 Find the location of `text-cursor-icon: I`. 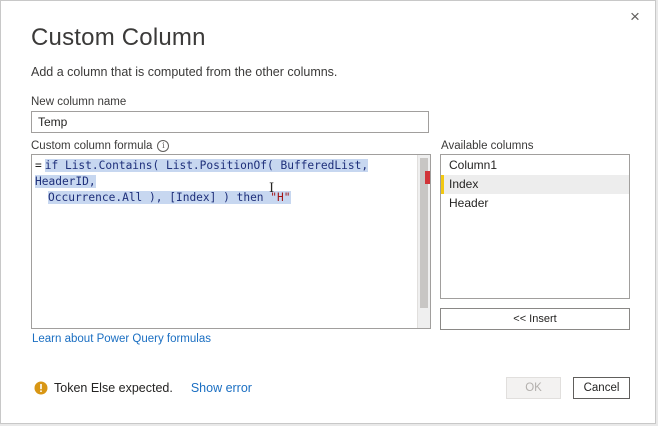

text-cursor-icon: I is located at coordinates (272, 188).